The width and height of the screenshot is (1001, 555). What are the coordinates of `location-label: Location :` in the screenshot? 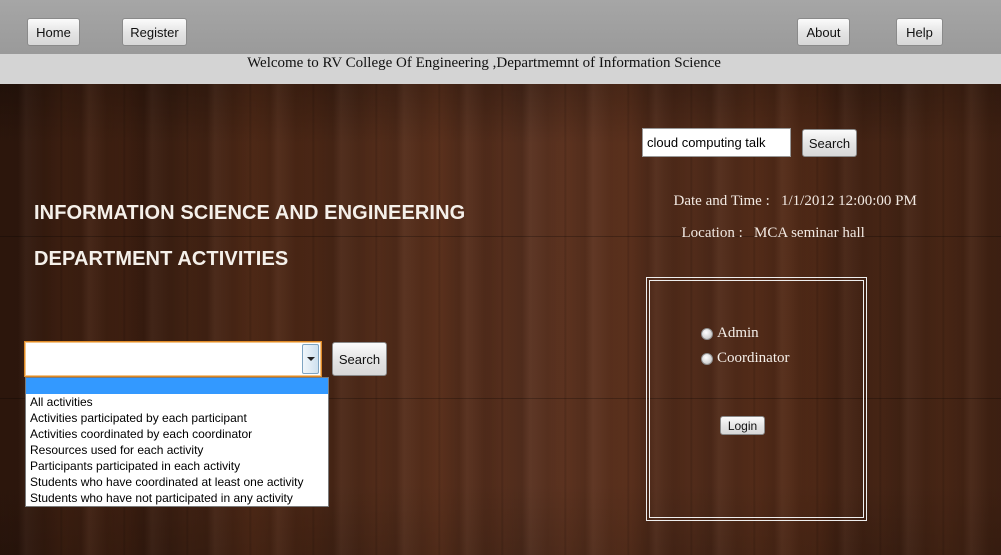 It's located at (712, 233).